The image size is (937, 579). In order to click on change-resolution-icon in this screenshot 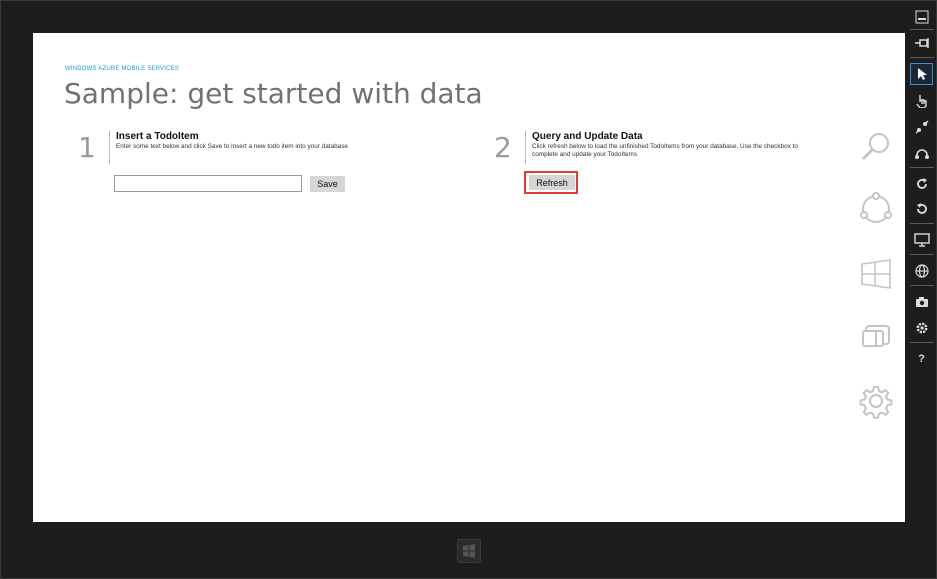, I will do `click(921, 240)`.